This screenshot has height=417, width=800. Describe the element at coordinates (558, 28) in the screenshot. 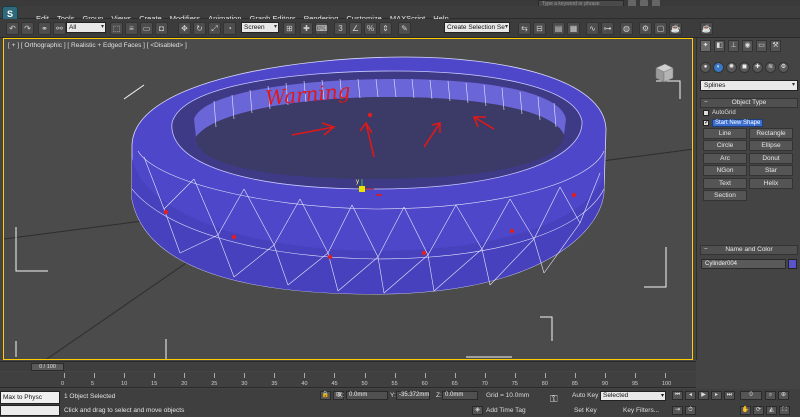

I see `layer-manager-icon: ▤` at that location.